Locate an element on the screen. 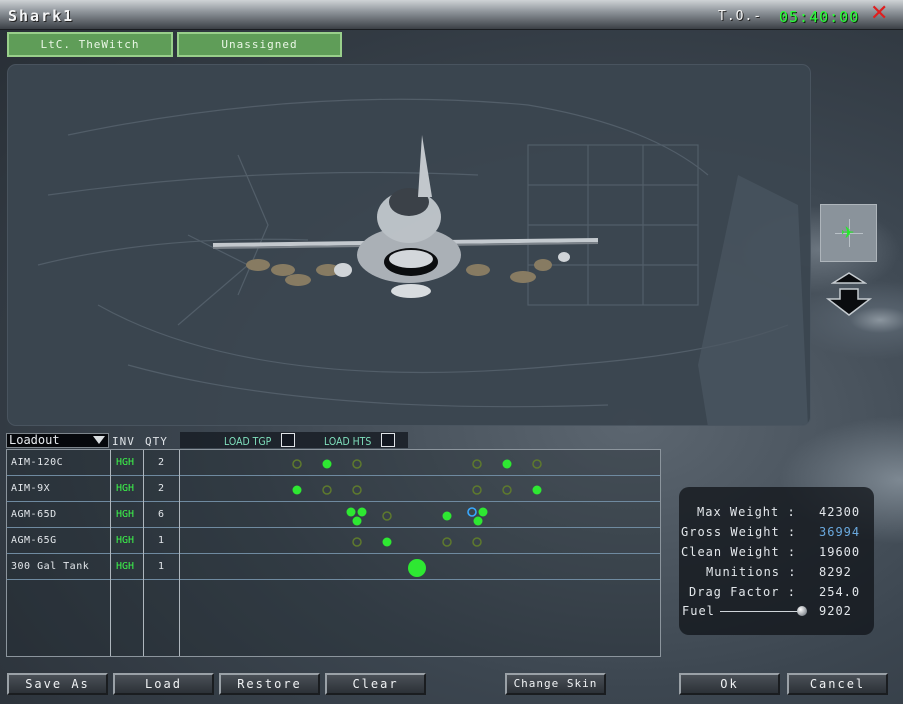  chevron-down-icon is located at coordinates (99, 440).